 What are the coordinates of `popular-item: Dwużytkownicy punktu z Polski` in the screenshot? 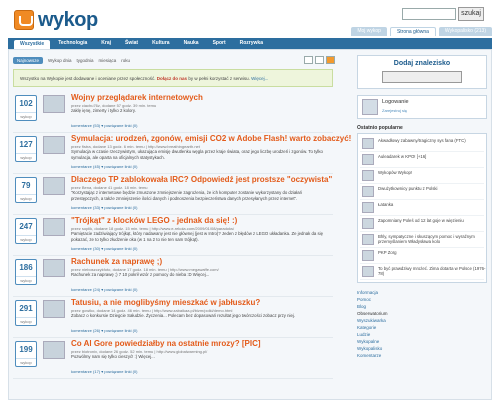 It's located at (422, 192).